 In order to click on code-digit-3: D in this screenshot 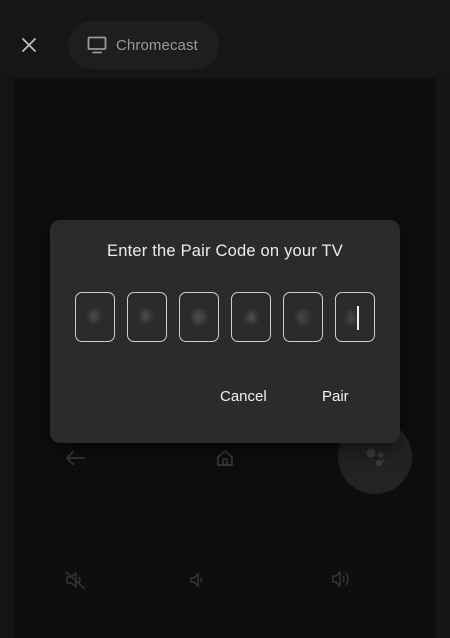, I will do `click(199, 317)`.